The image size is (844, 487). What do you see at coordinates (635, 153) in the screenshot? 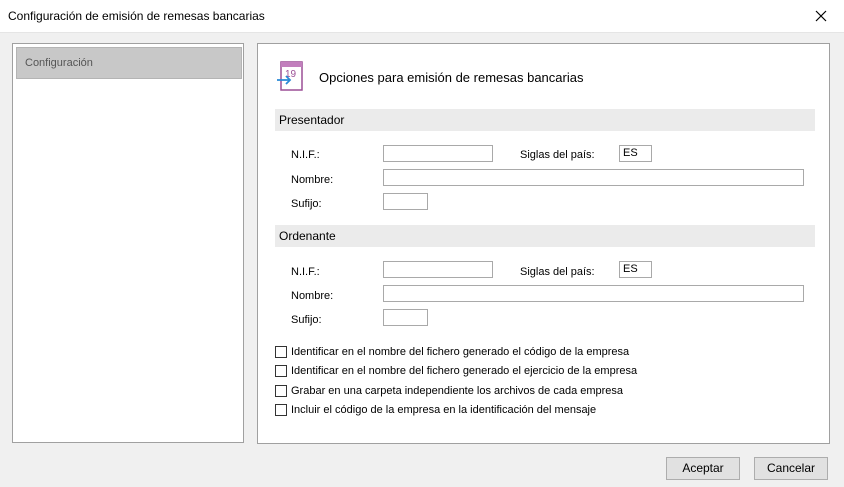
I see `presentador-siglas-input: ES` at bounding box center [635, 153].